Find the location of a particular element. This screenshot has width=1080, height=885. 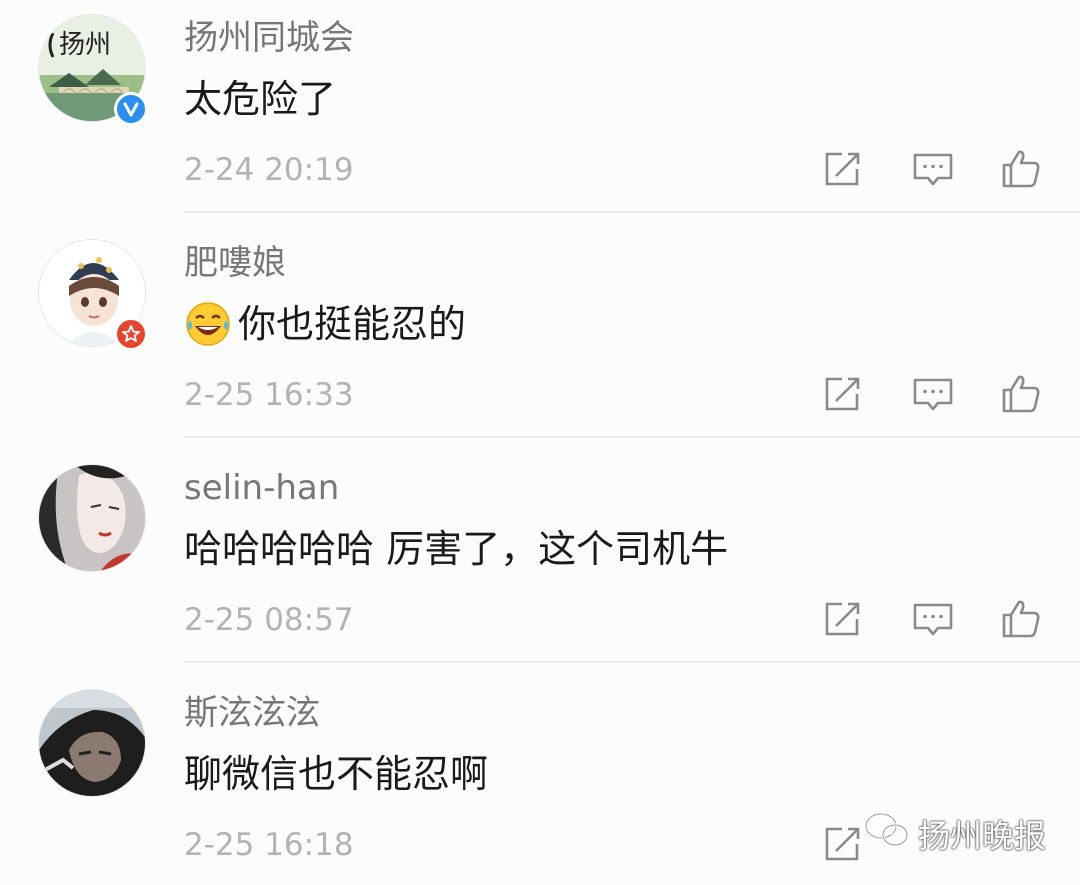

watermark-text: 扬州晚报 is located at coordinates (981, 836).